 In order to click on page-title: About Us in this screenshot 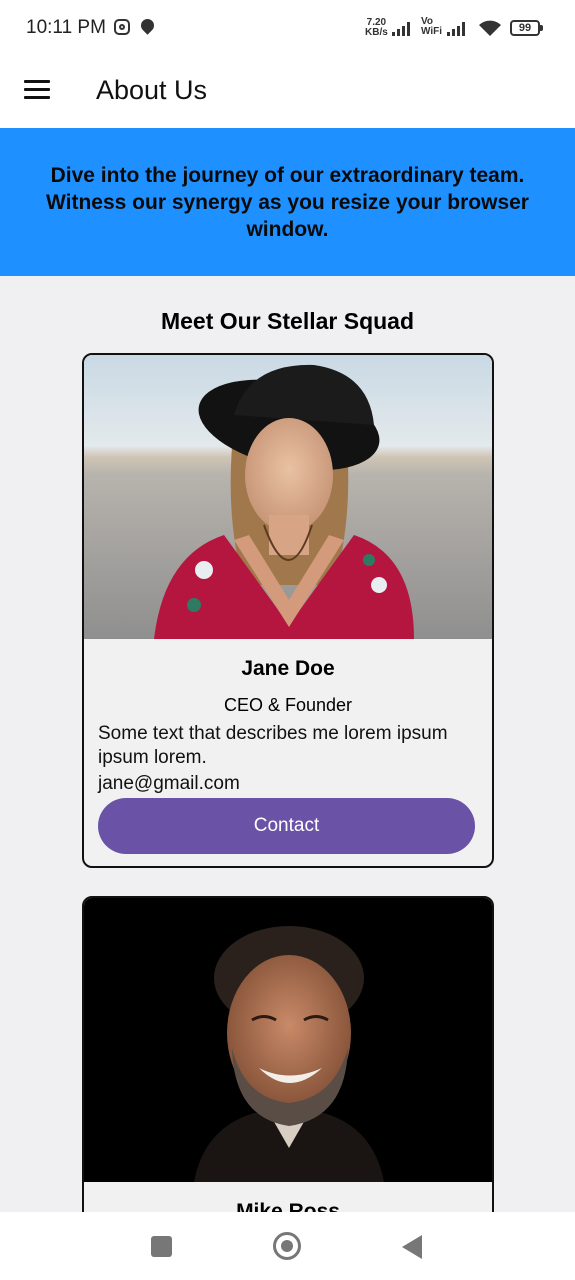, I will do `click(152, 90)`.